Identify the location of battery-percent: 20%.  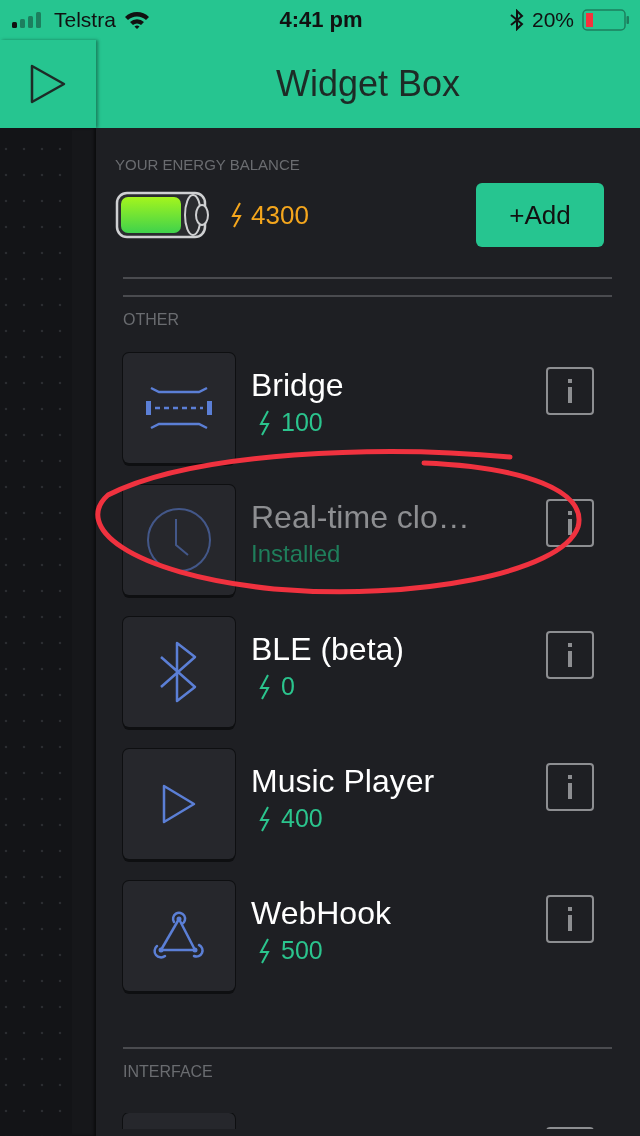
(552, 20).